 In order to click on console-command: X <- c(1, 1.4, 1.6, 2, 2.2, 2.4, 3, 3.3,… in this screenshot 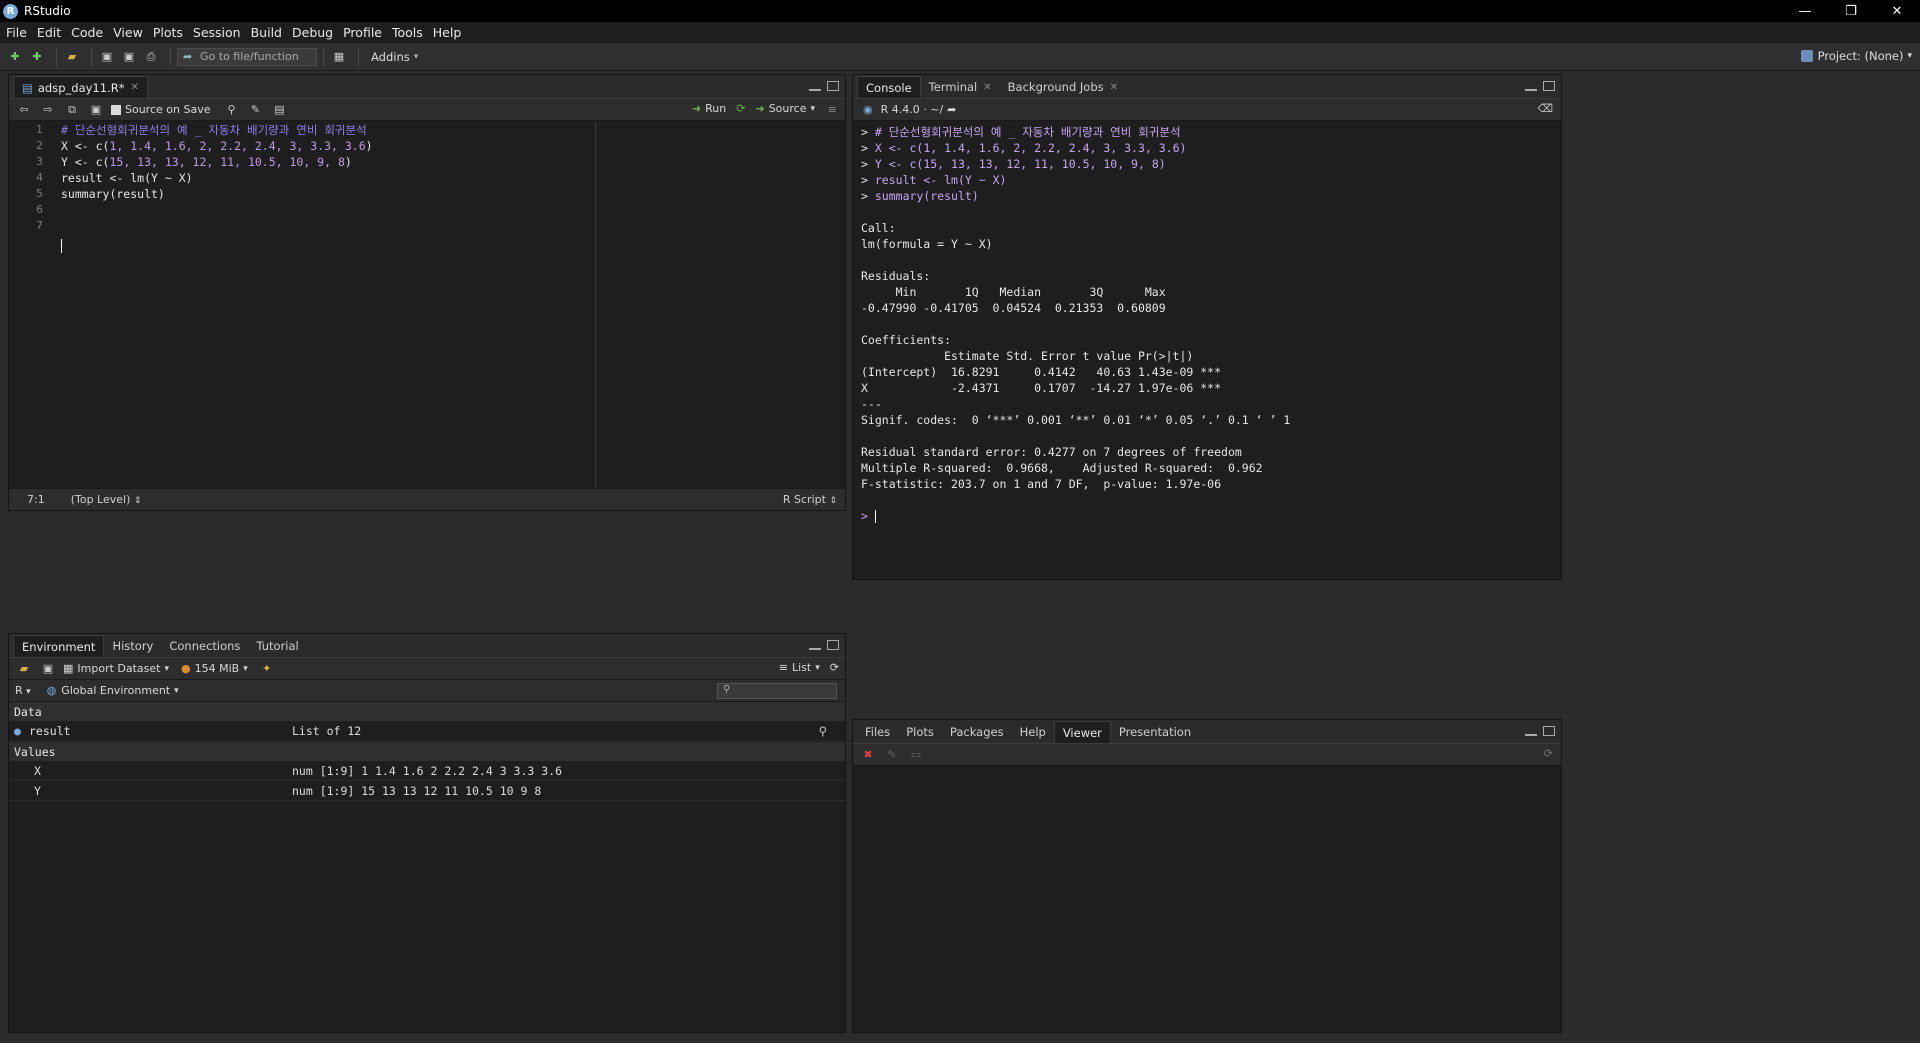, I will do `click(1030, 148)`.